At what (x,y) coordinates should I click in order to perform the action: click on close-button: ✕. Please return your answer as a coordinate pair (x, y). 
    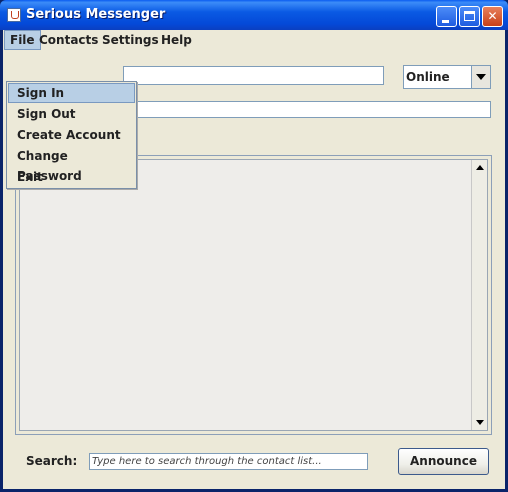
    Looking at the image, I should click on (492, 16).